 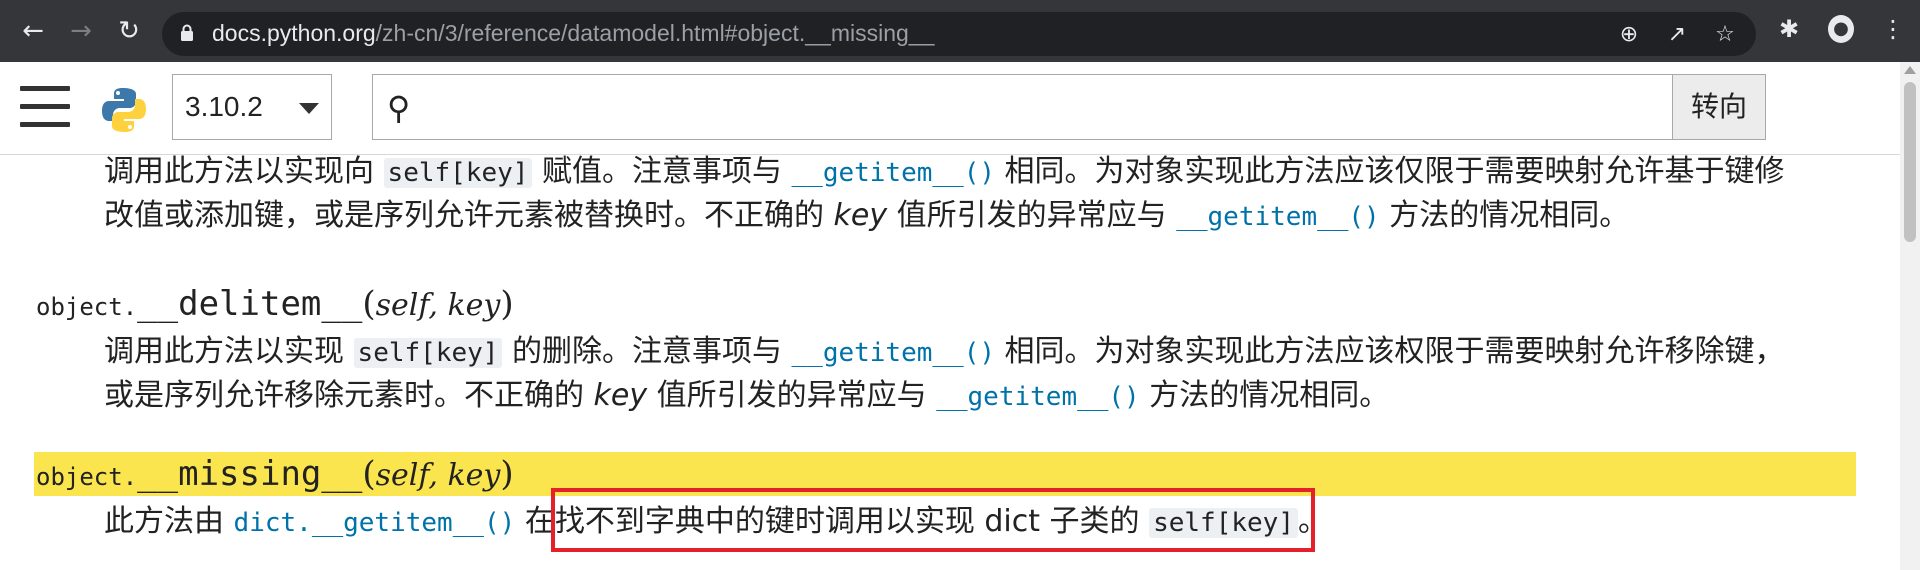 What do you see at coordinates (33, 31) in the screenshot?
I see `back-icon: ←` at bounding box center [33, 31].